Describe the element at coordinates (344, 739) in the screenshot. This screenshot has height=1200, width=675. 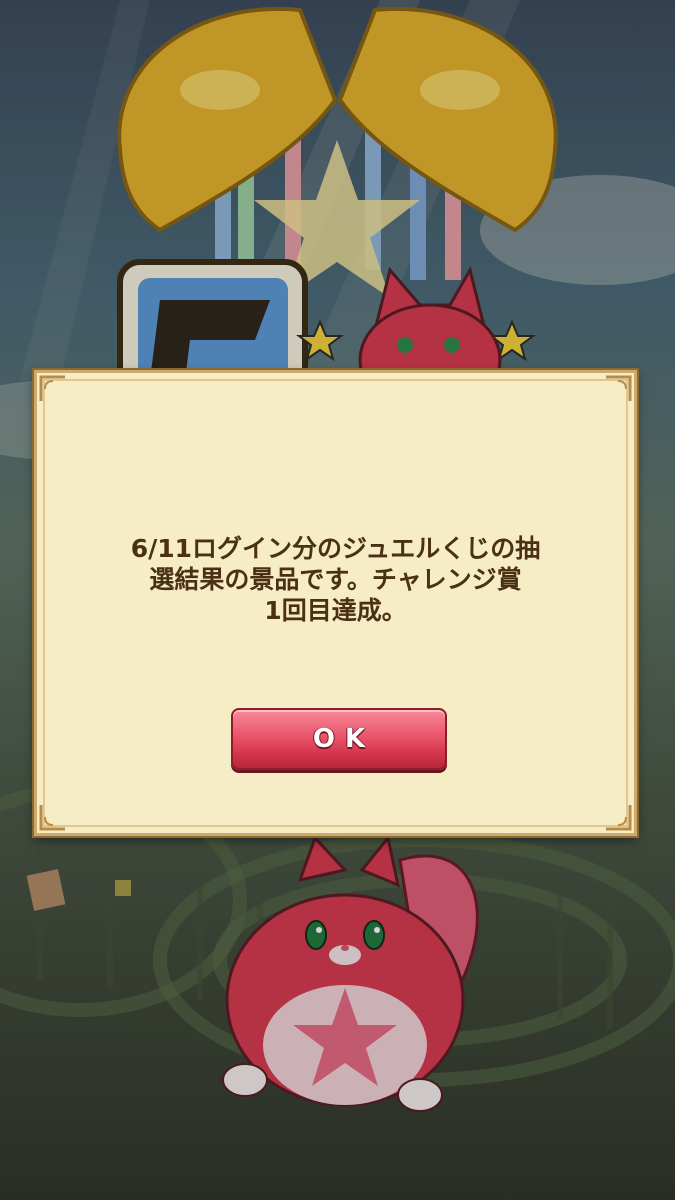
I see `ok-button-label: OK` at that location.